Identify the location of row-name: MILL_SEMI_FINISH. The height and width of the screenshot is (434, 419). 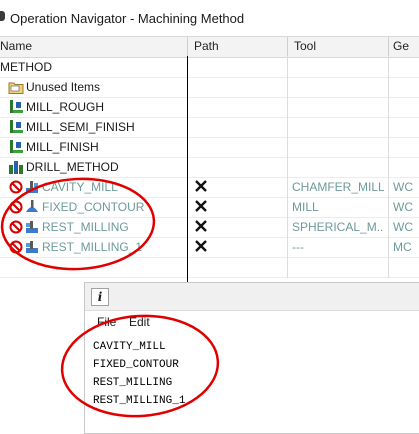
(80, 127).